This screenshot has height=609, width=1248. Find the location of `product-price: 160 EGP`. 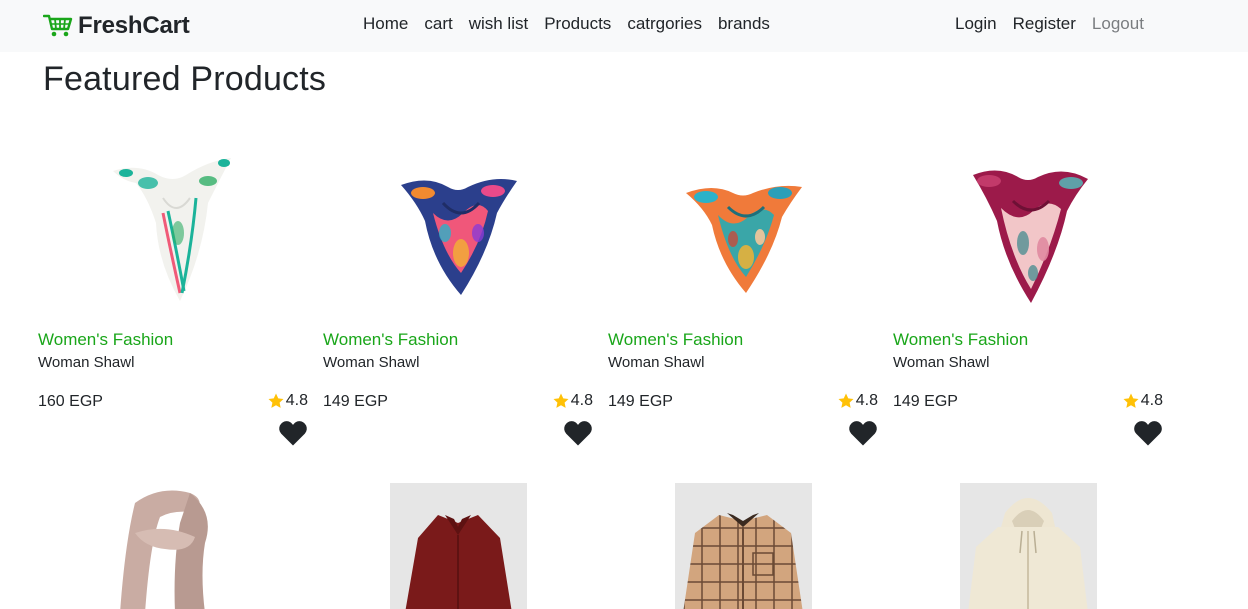

product-price: 160 EGP is located at coordinates (70, 401).